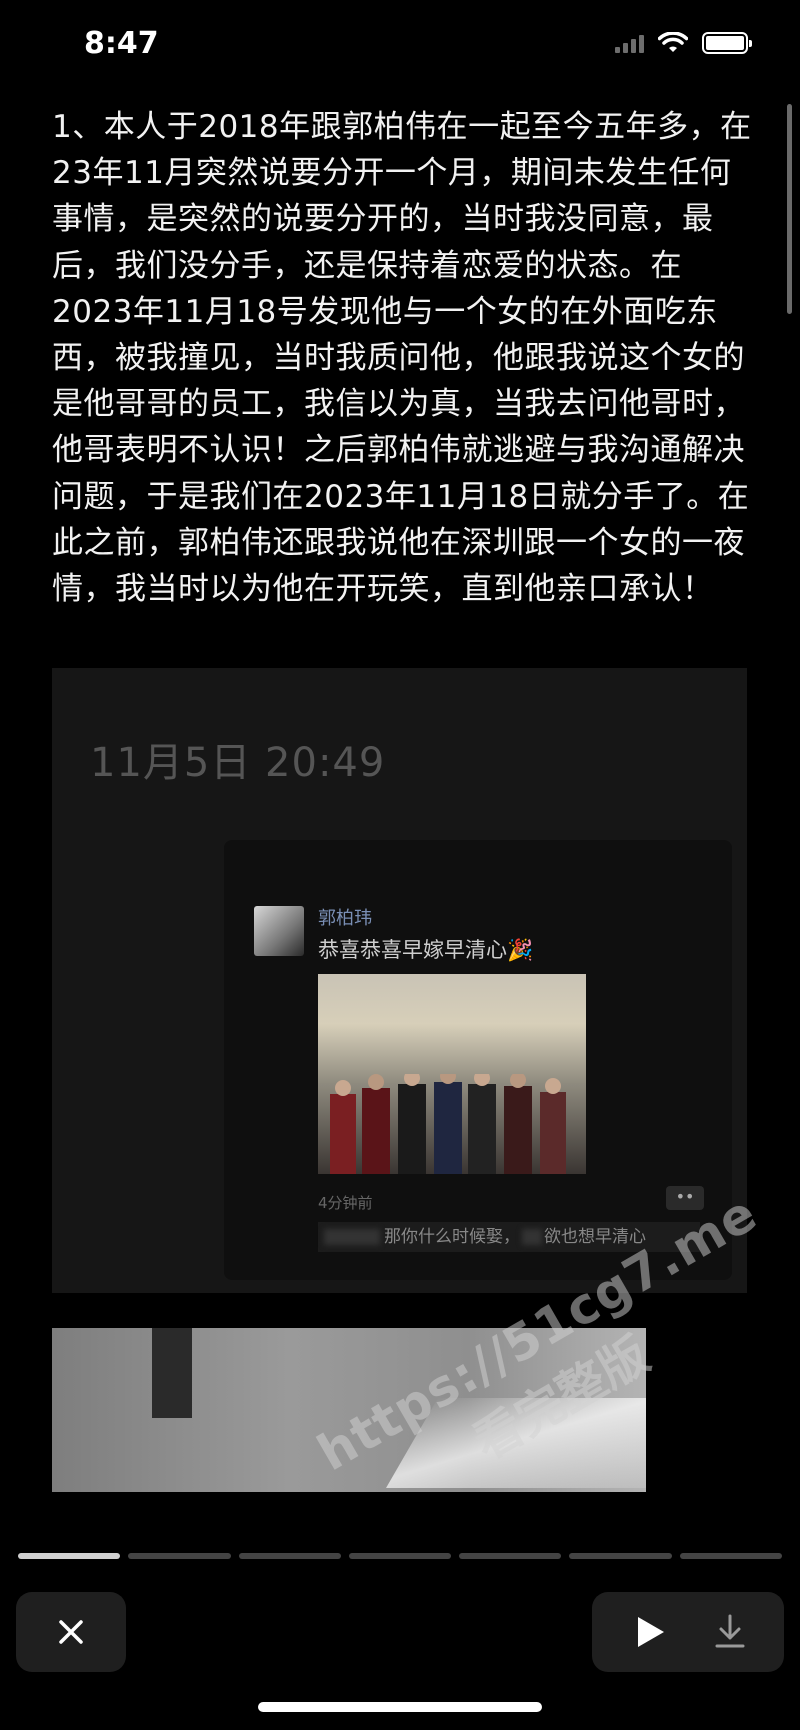 Image resolution: width=800 pixels, height=1730 pixels. What do you see at coordinates (650, 1632) in the screenshot?
I see `play-icon` at bounding box center [650, 1632].